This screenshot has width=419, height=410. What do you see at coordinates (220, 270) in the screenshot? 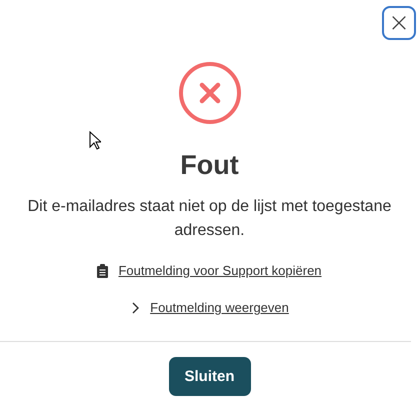
I see `link: Foutmelding voor Support kopiëren` at bounding box center [220, 270].